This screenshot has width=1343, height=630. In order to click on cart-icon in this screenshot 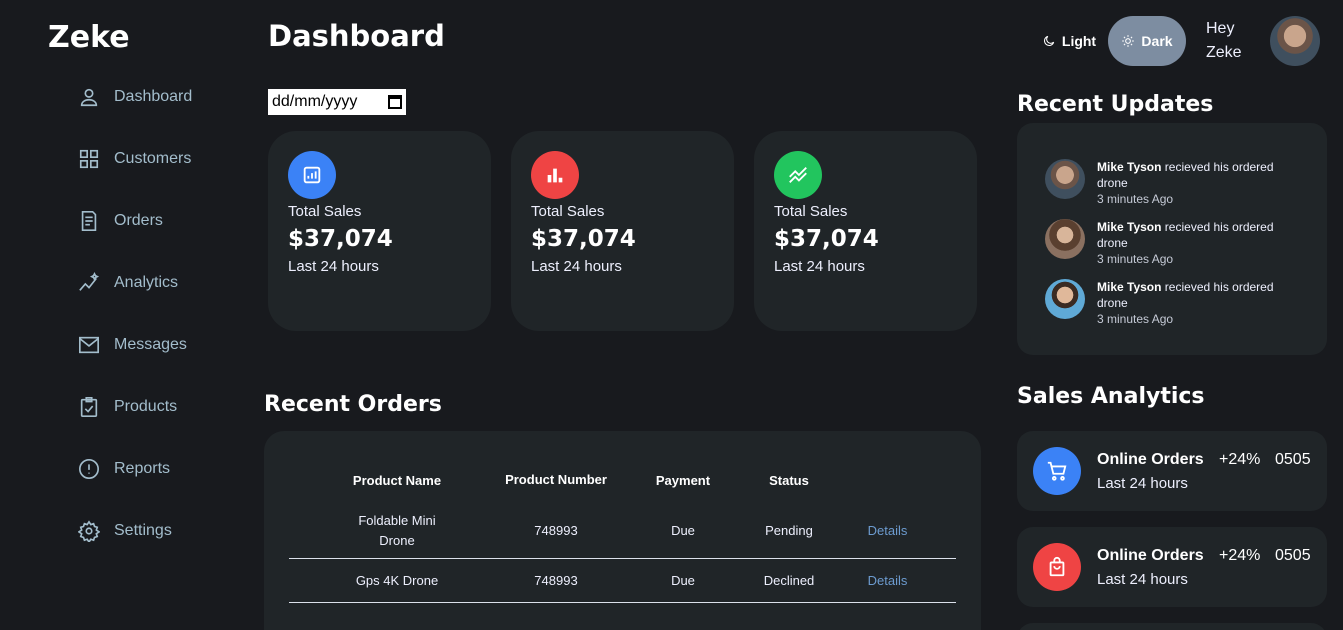, I will do `click(1057, 471)`.